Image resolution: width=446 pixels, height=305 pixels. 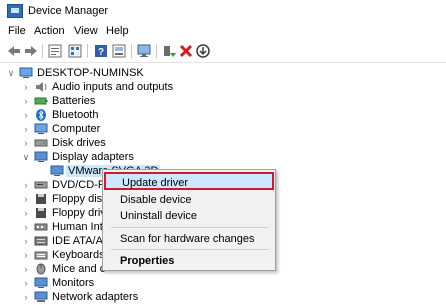 What do you see at coordinates (86, 31) in the screenshot?
I see `menu-view: View` at bounding box center [86, 31].